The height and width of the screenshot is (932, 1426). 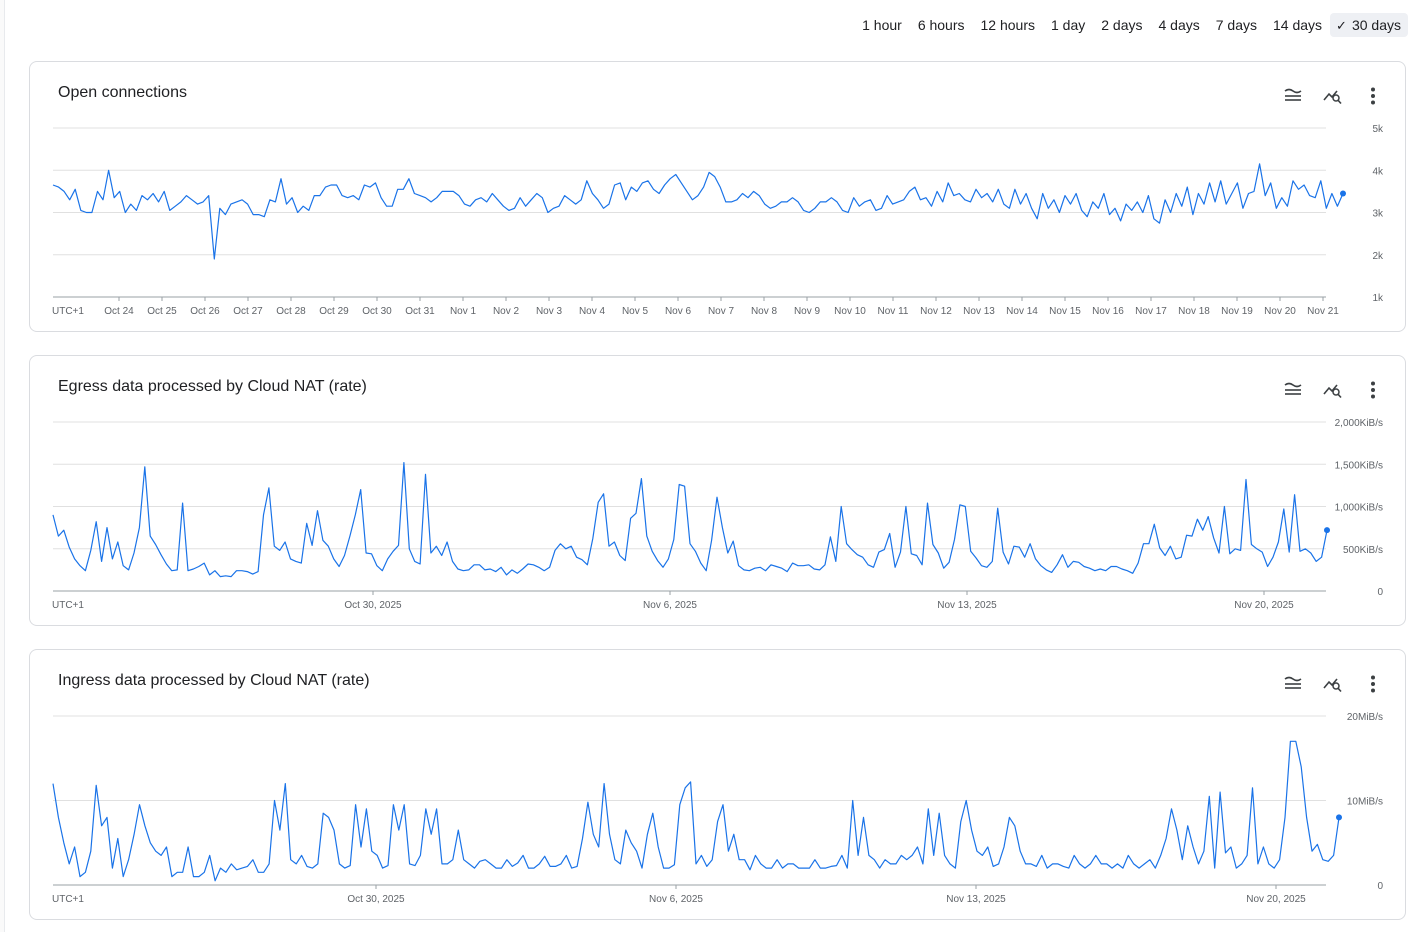 I want to click on time-range-label: 7 days, so click(x=1236, y=25).